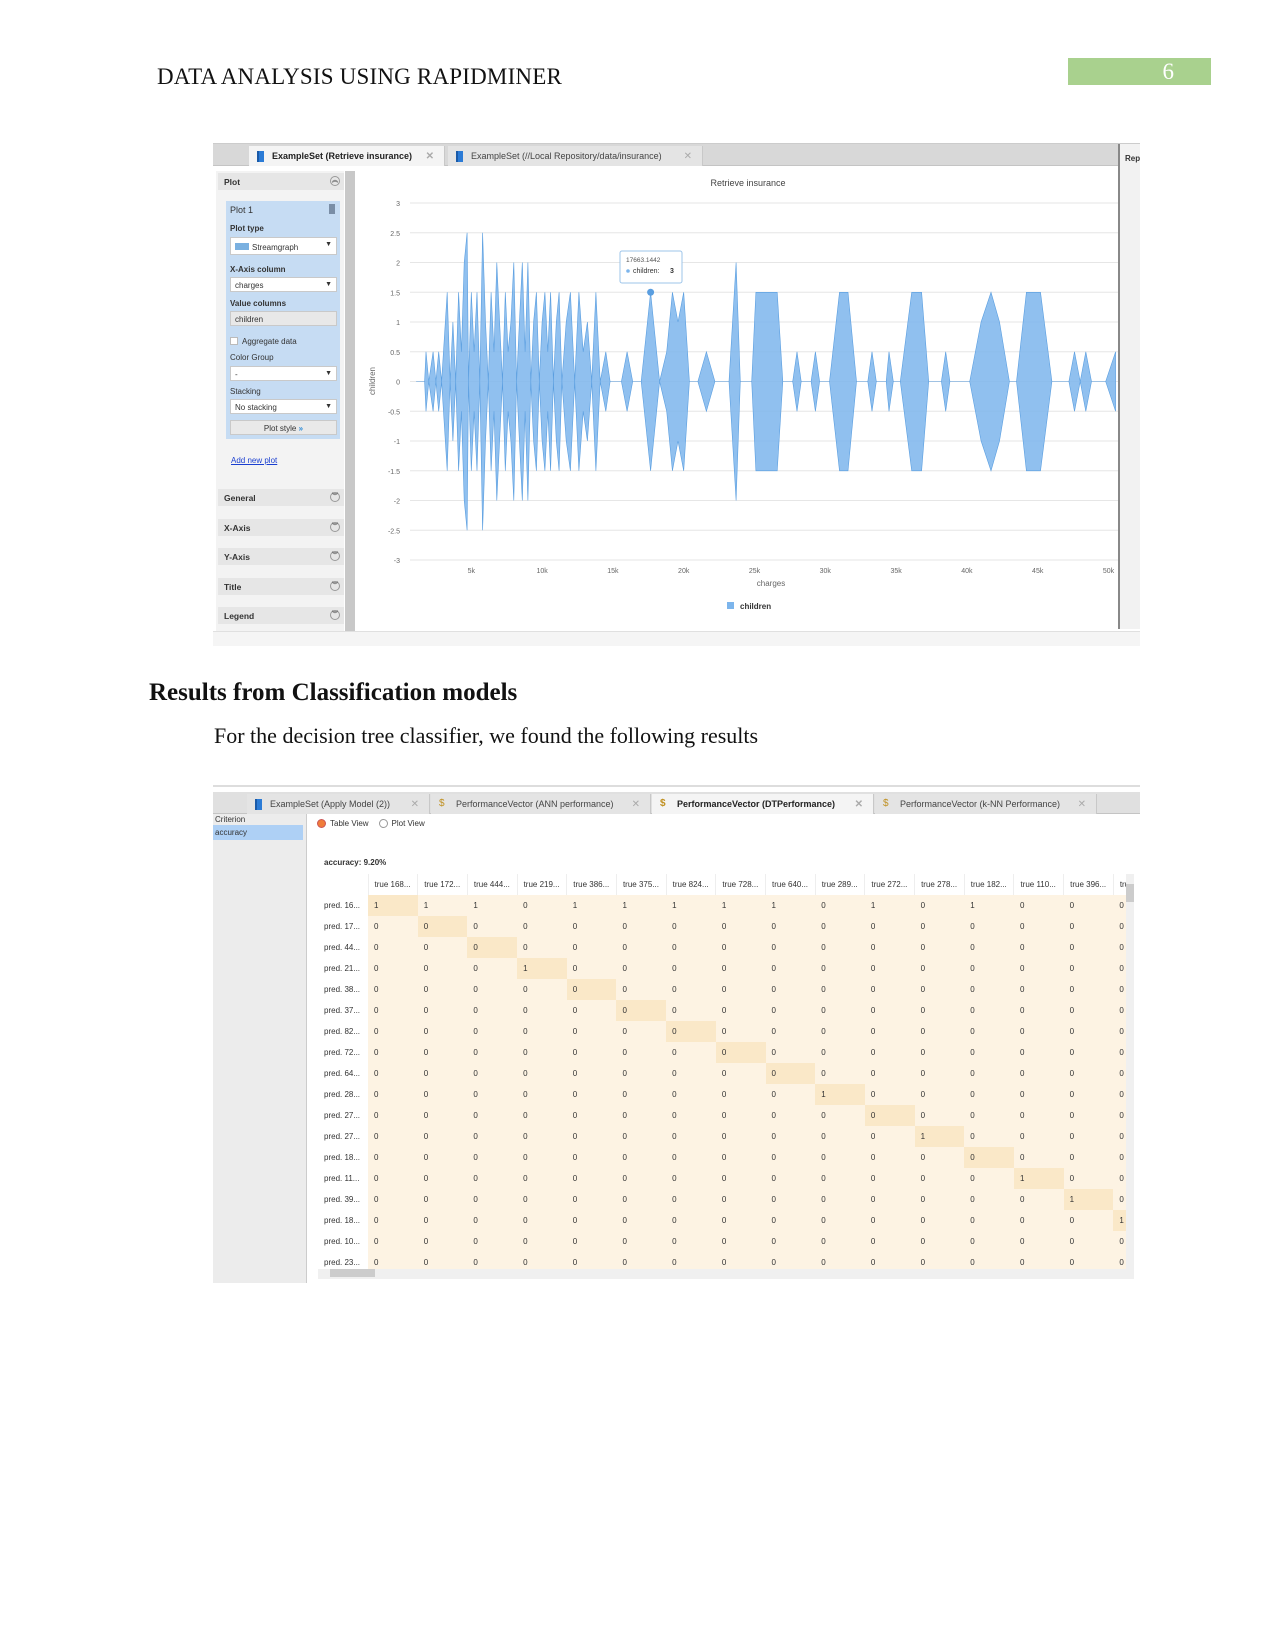 The width and height of the screenshot is (1275, 1651). Describe the element at coordinates (321, 823) in the screenshot. I see `table-view-radio` at that location.